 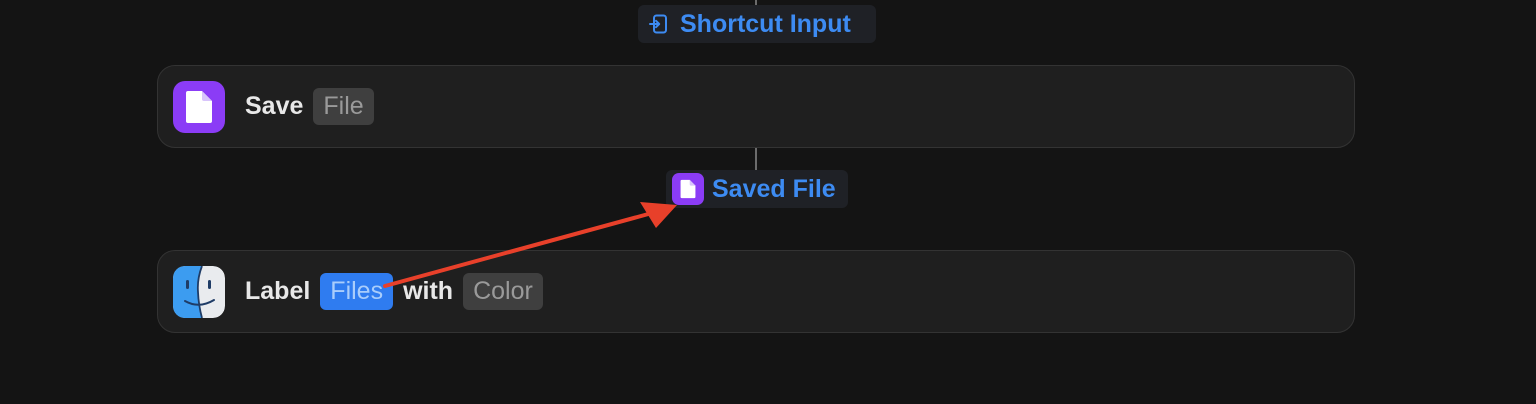 What do you see at coordinates (774, 188) in the screenshot?
I see `saved-file-label: Saved File` at bounding box center [774, 188].